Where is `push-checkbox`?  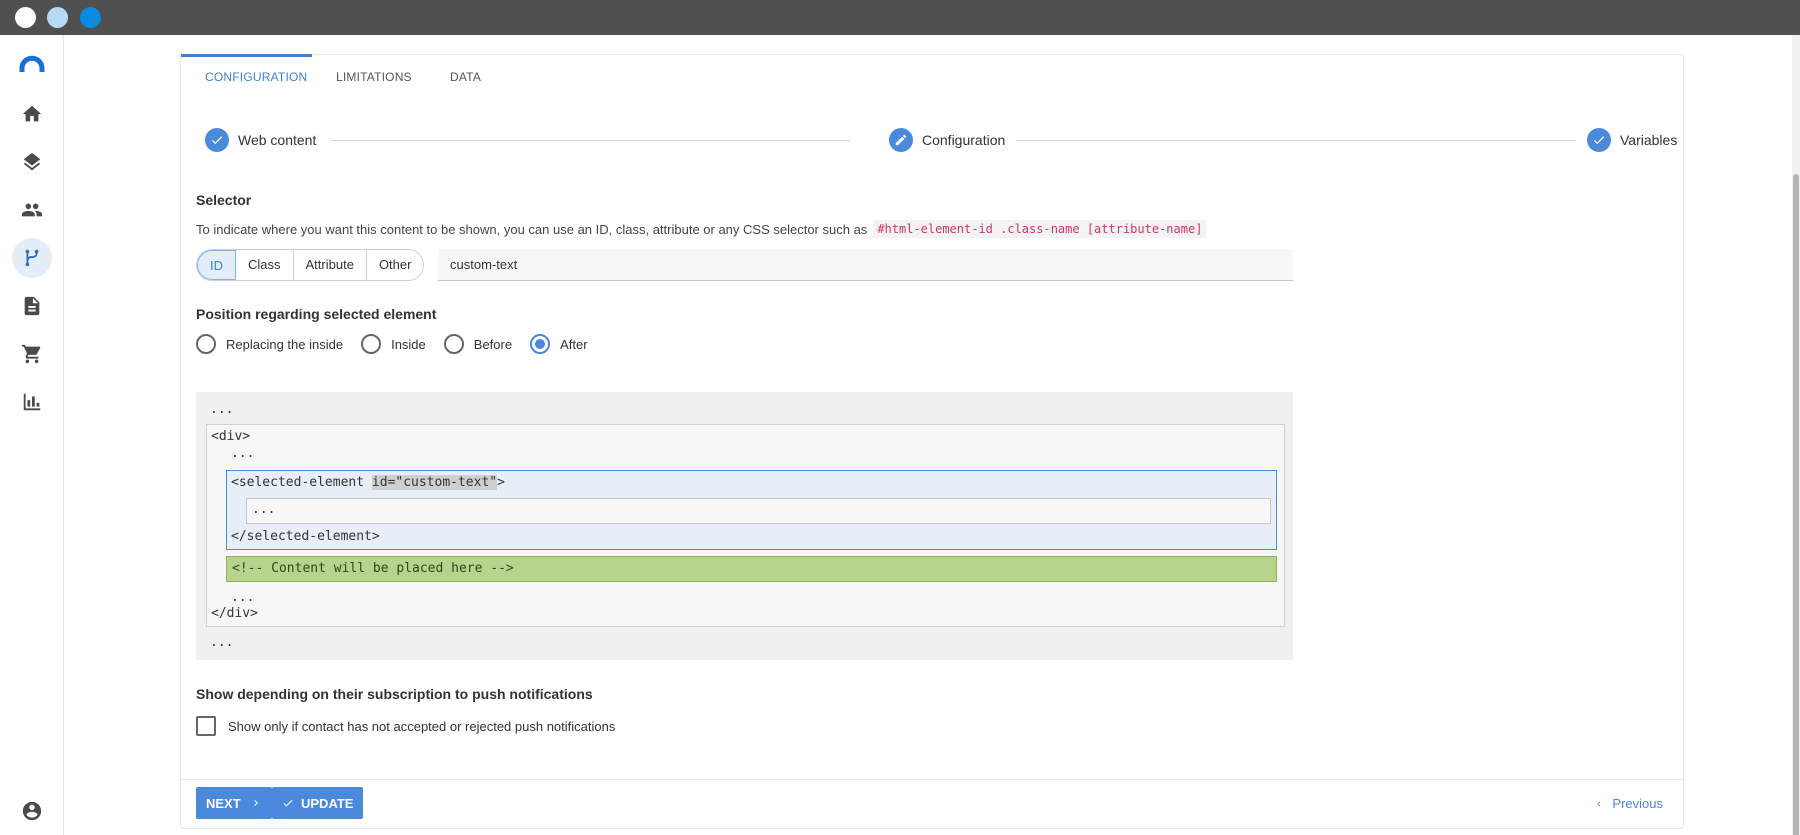 push-checkbox is located at coordinates (206, 726).